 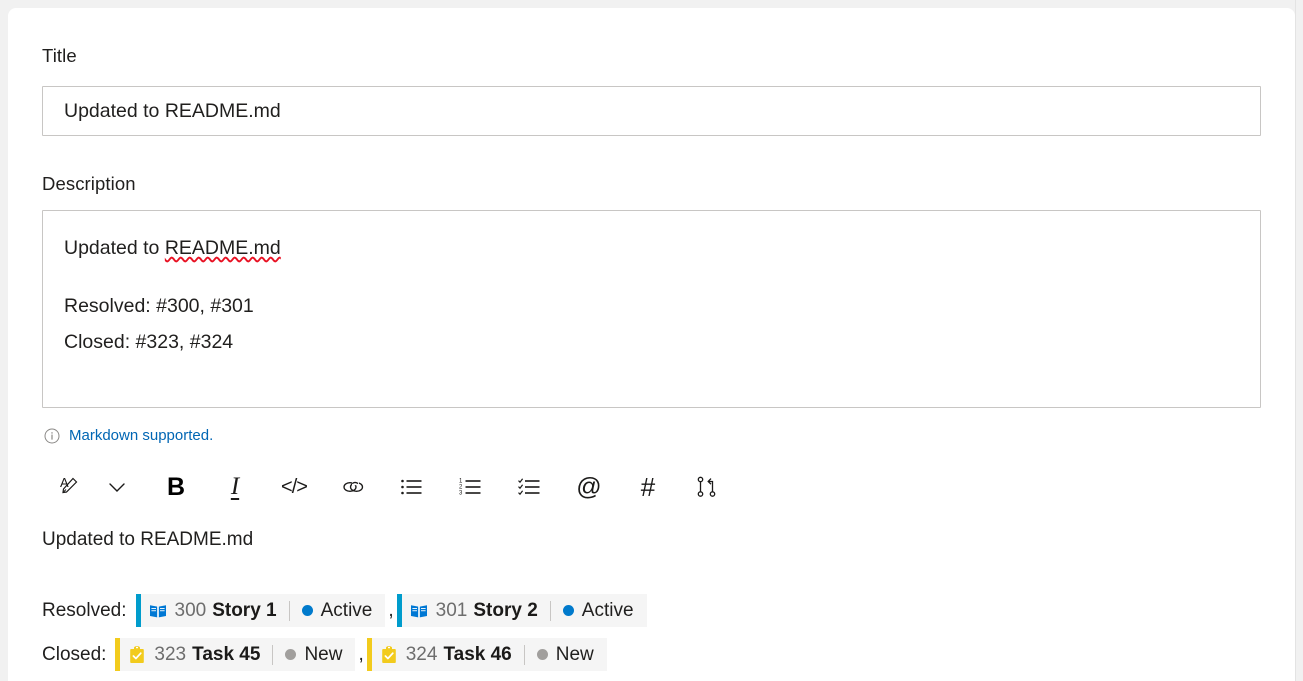 What do you see at coordinates (176, 487) in the screenshot?
I see `bold-icon: B` at bounding box center [176, 487].